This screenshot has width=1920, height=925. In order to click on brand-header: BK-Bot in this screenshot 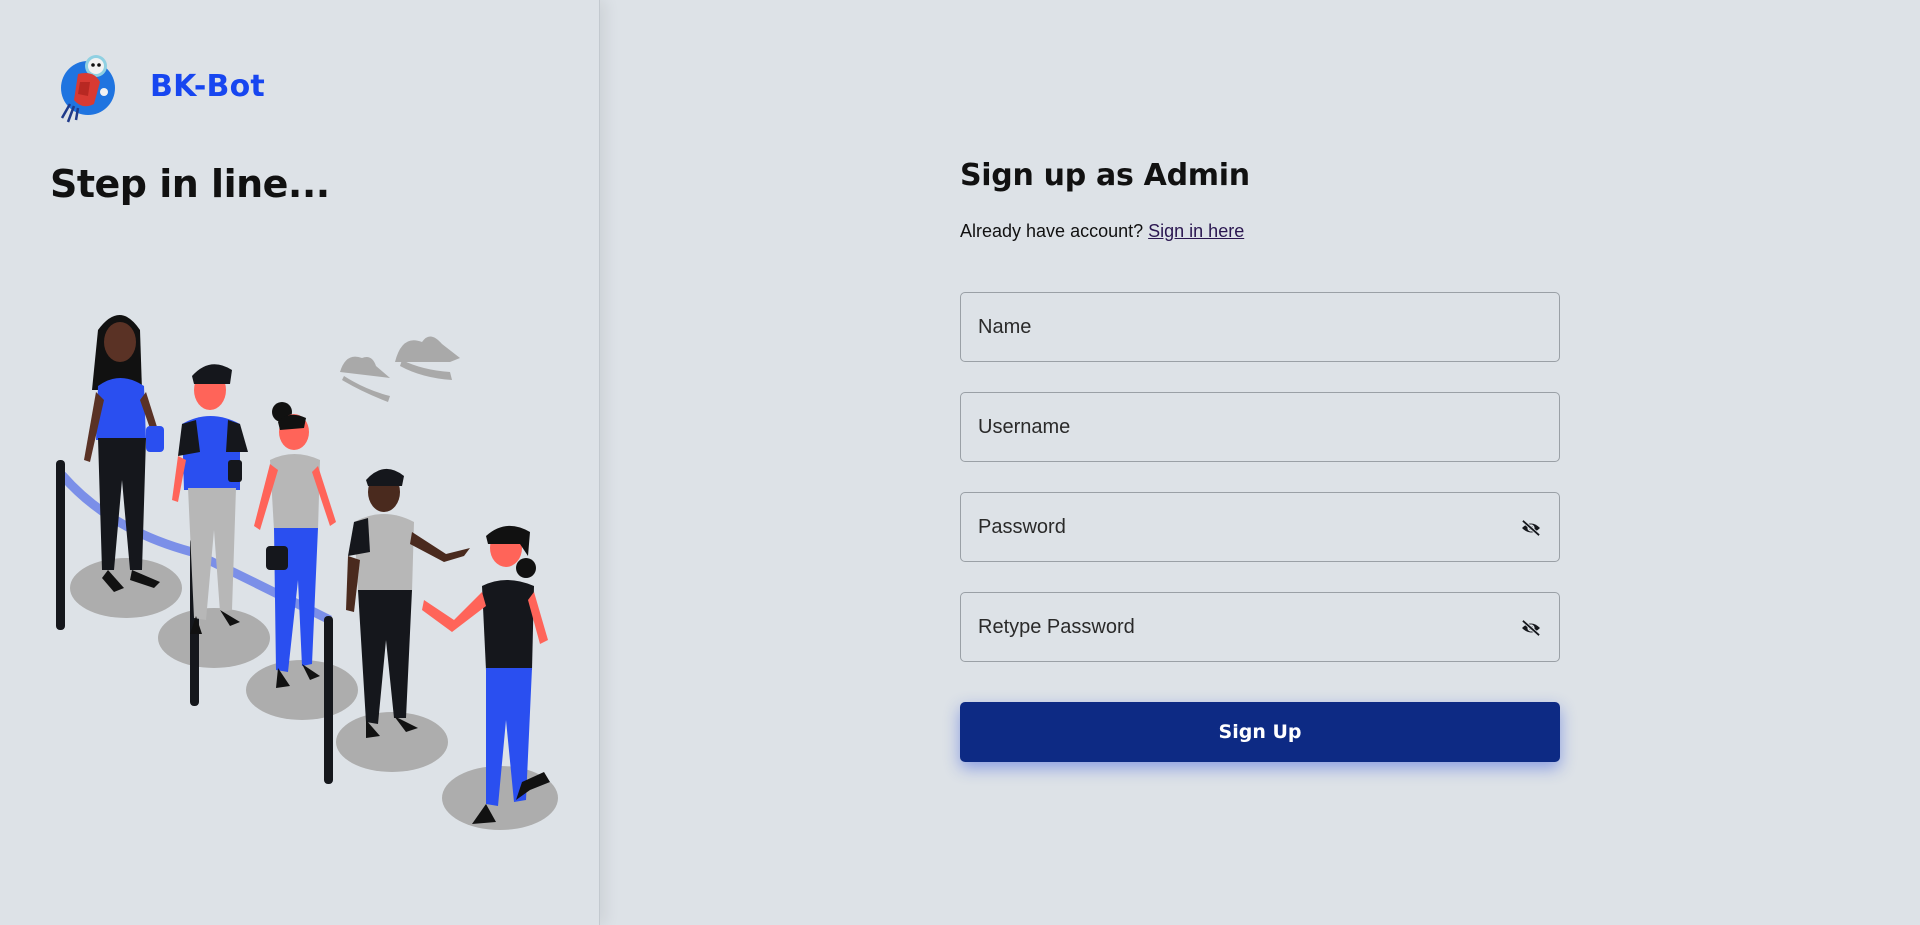, I will do `click(162, 86)`.